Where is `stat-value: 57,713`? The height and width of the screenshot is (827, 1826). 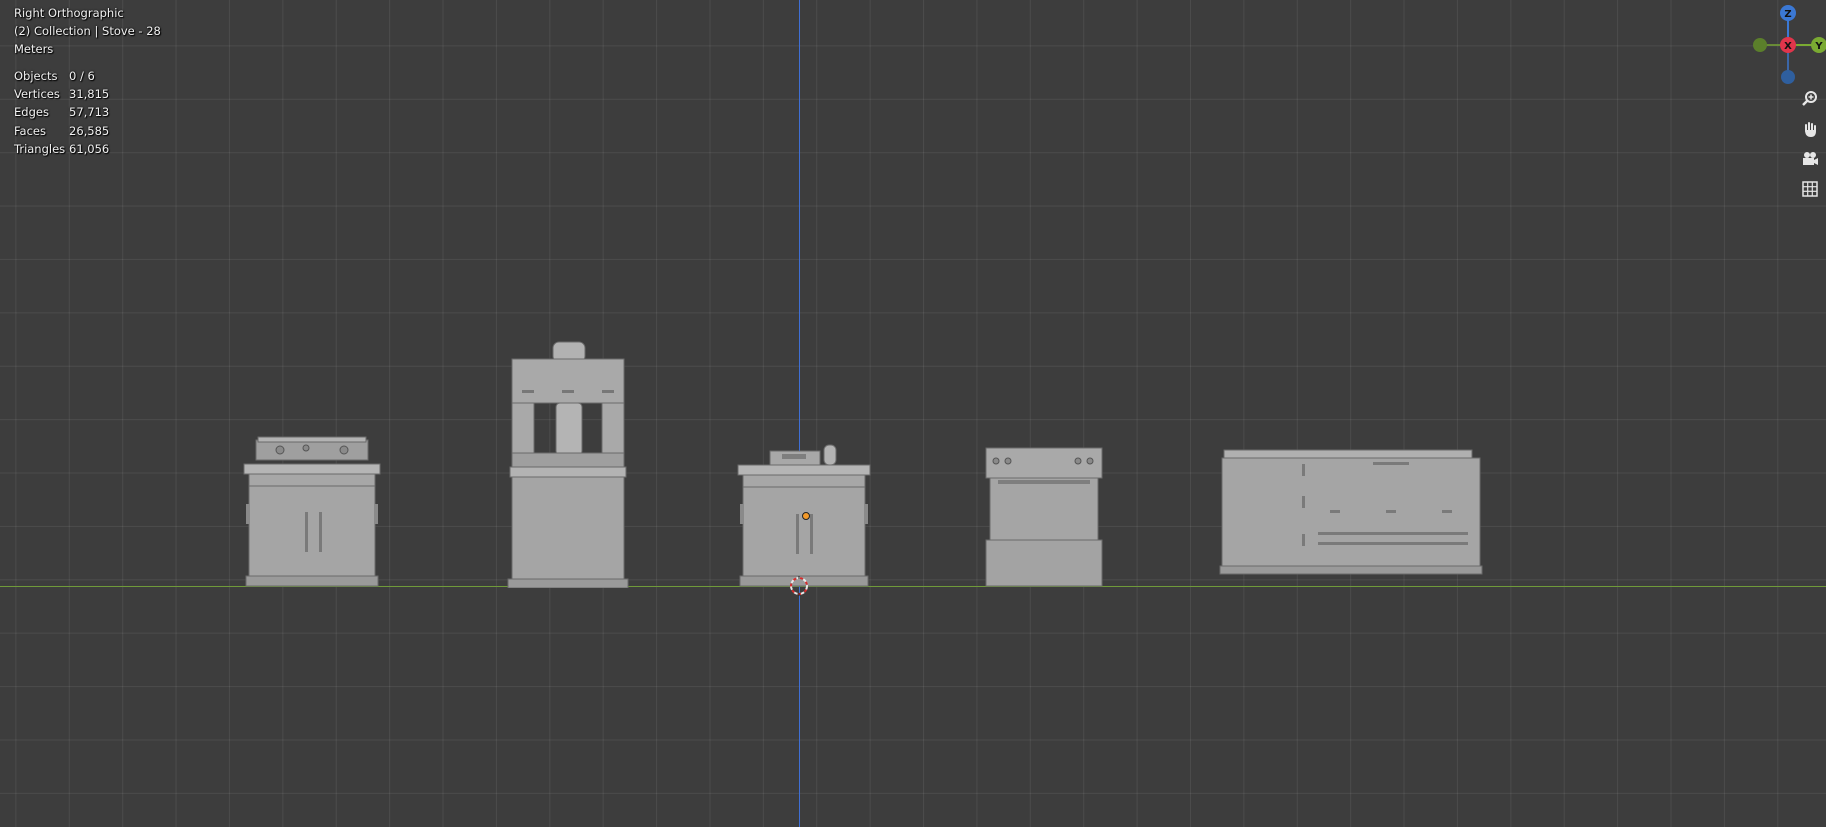
stat-value: 57,713 is located at coordinates (89, 112).